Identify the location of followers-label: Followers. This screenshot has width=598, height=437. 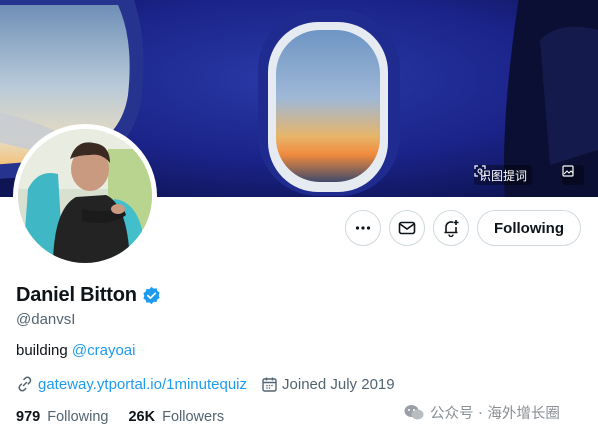
(193, 417).